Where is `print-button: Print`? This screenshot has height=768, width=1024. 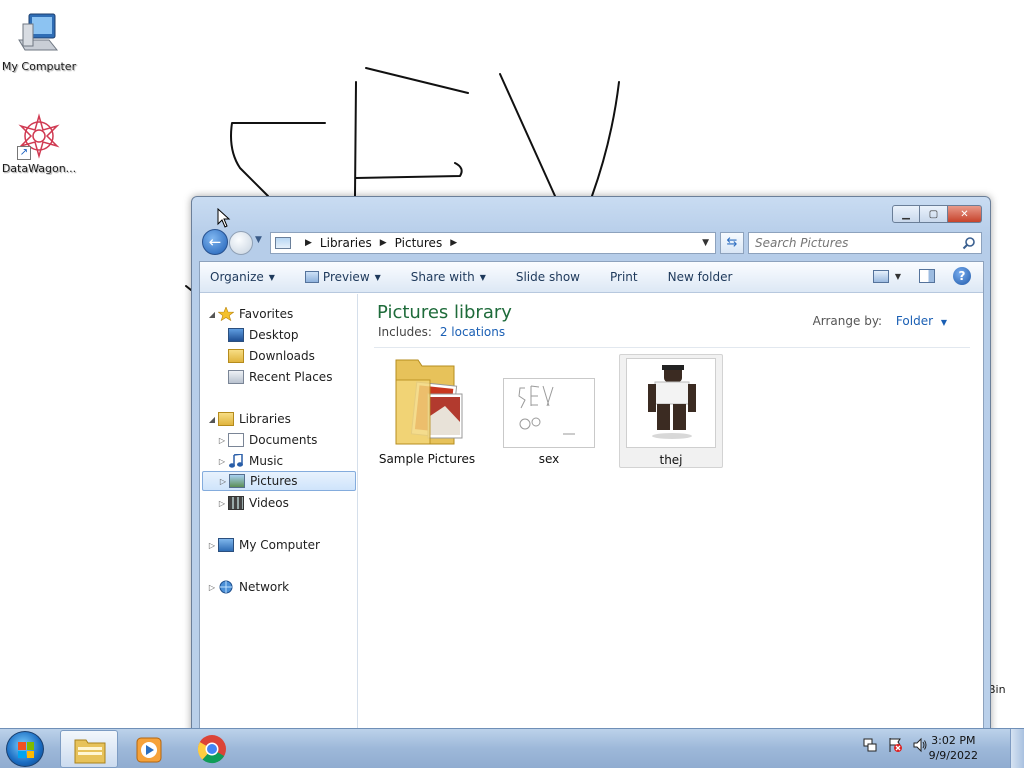 print-button: Print is located at coordinates (624, 277).